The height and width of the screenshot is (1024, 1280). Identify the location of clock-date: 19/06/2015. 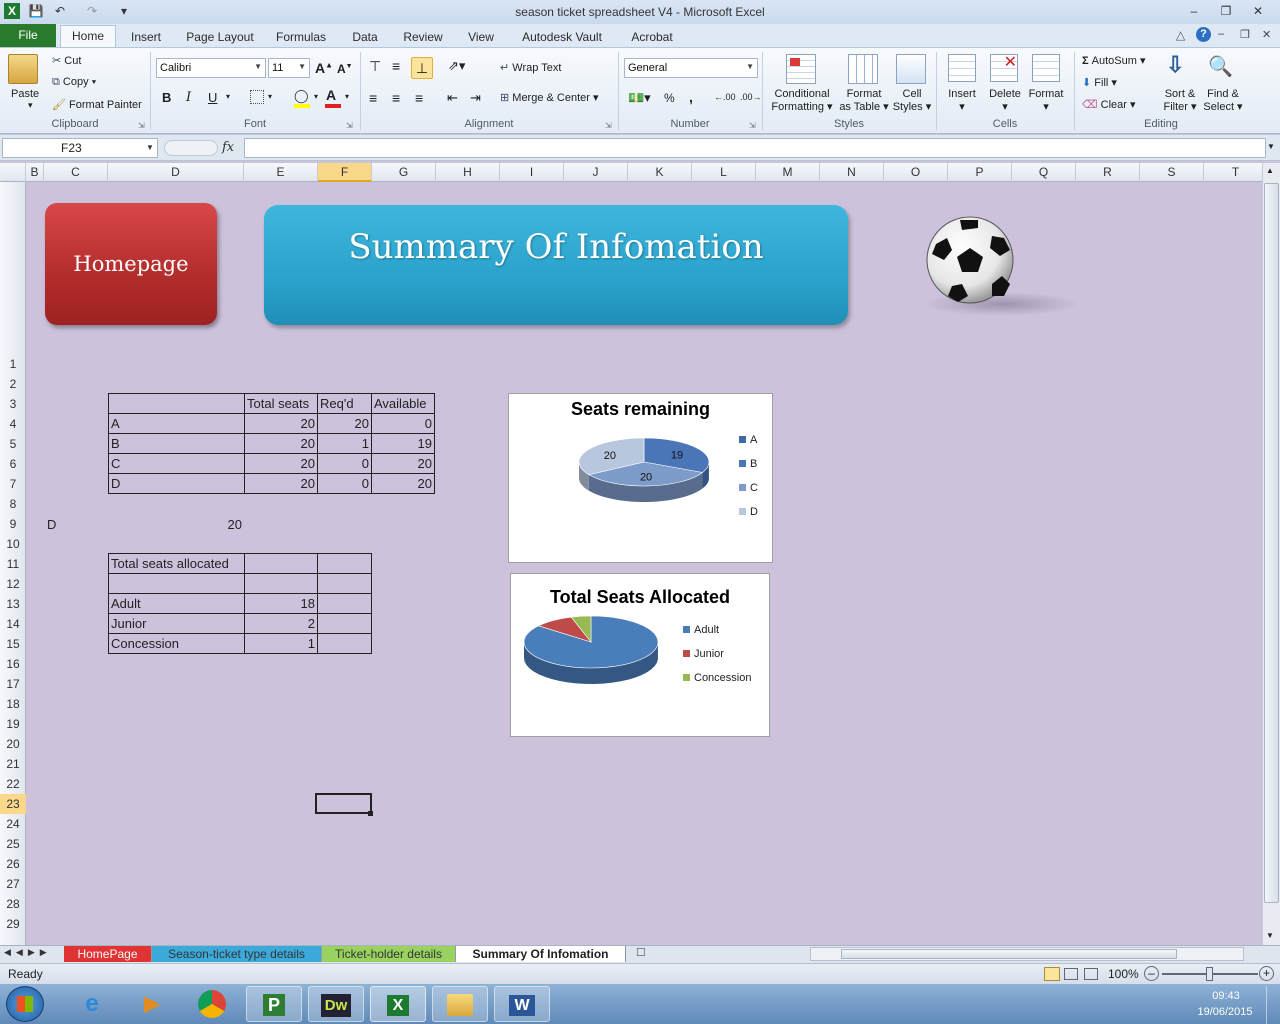
(1225, 1012).